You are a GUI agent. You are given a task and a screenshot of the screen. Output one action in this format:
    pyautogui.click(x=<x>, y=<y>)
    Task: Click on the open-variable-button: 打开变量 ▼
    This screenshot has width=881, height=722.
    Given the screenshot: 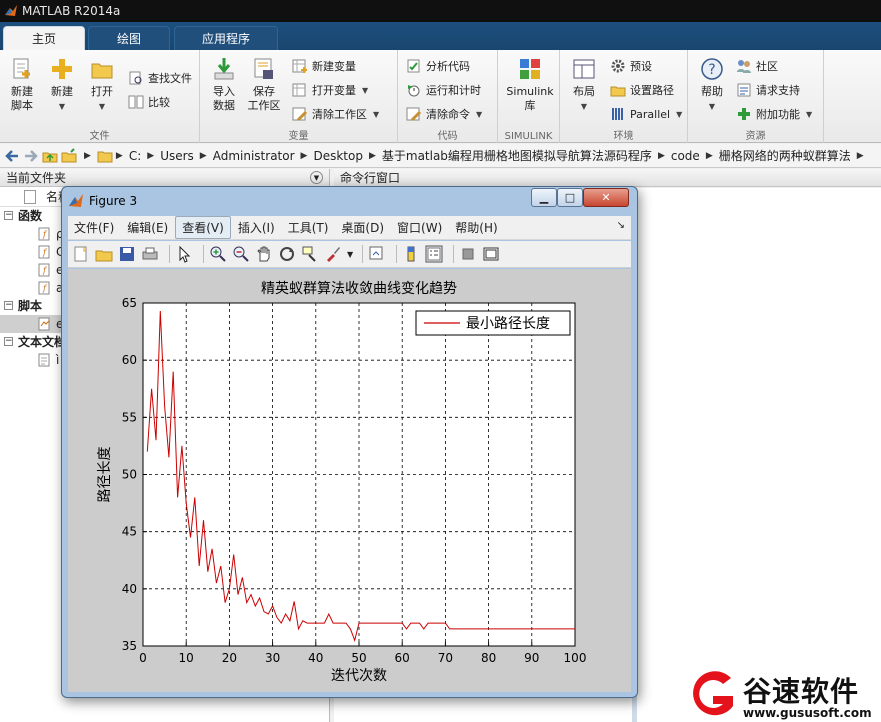 What is the action you would take?
    pyautogui.click(x=330, y=90)
    